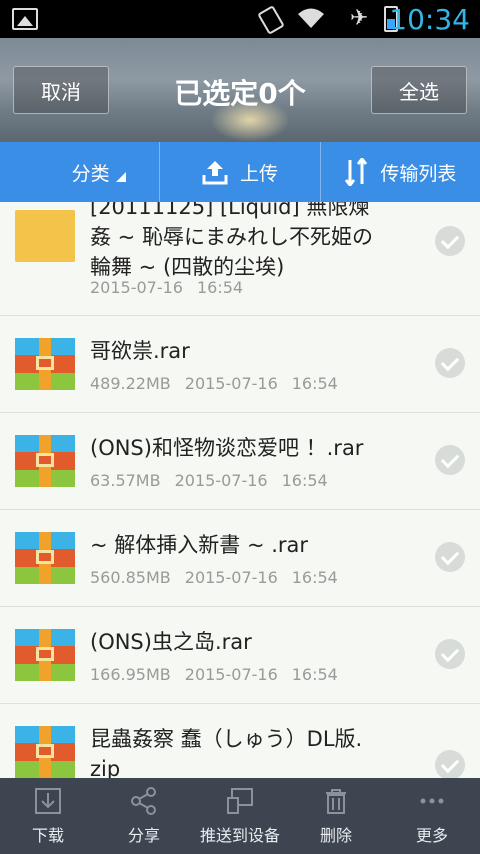 Image resolution: width=480 pixels, height=854 pixels. What do you see at coordinates (432, 816) in the screenshot?
I see `more-button: 更多` at bounding box center [432, 816].